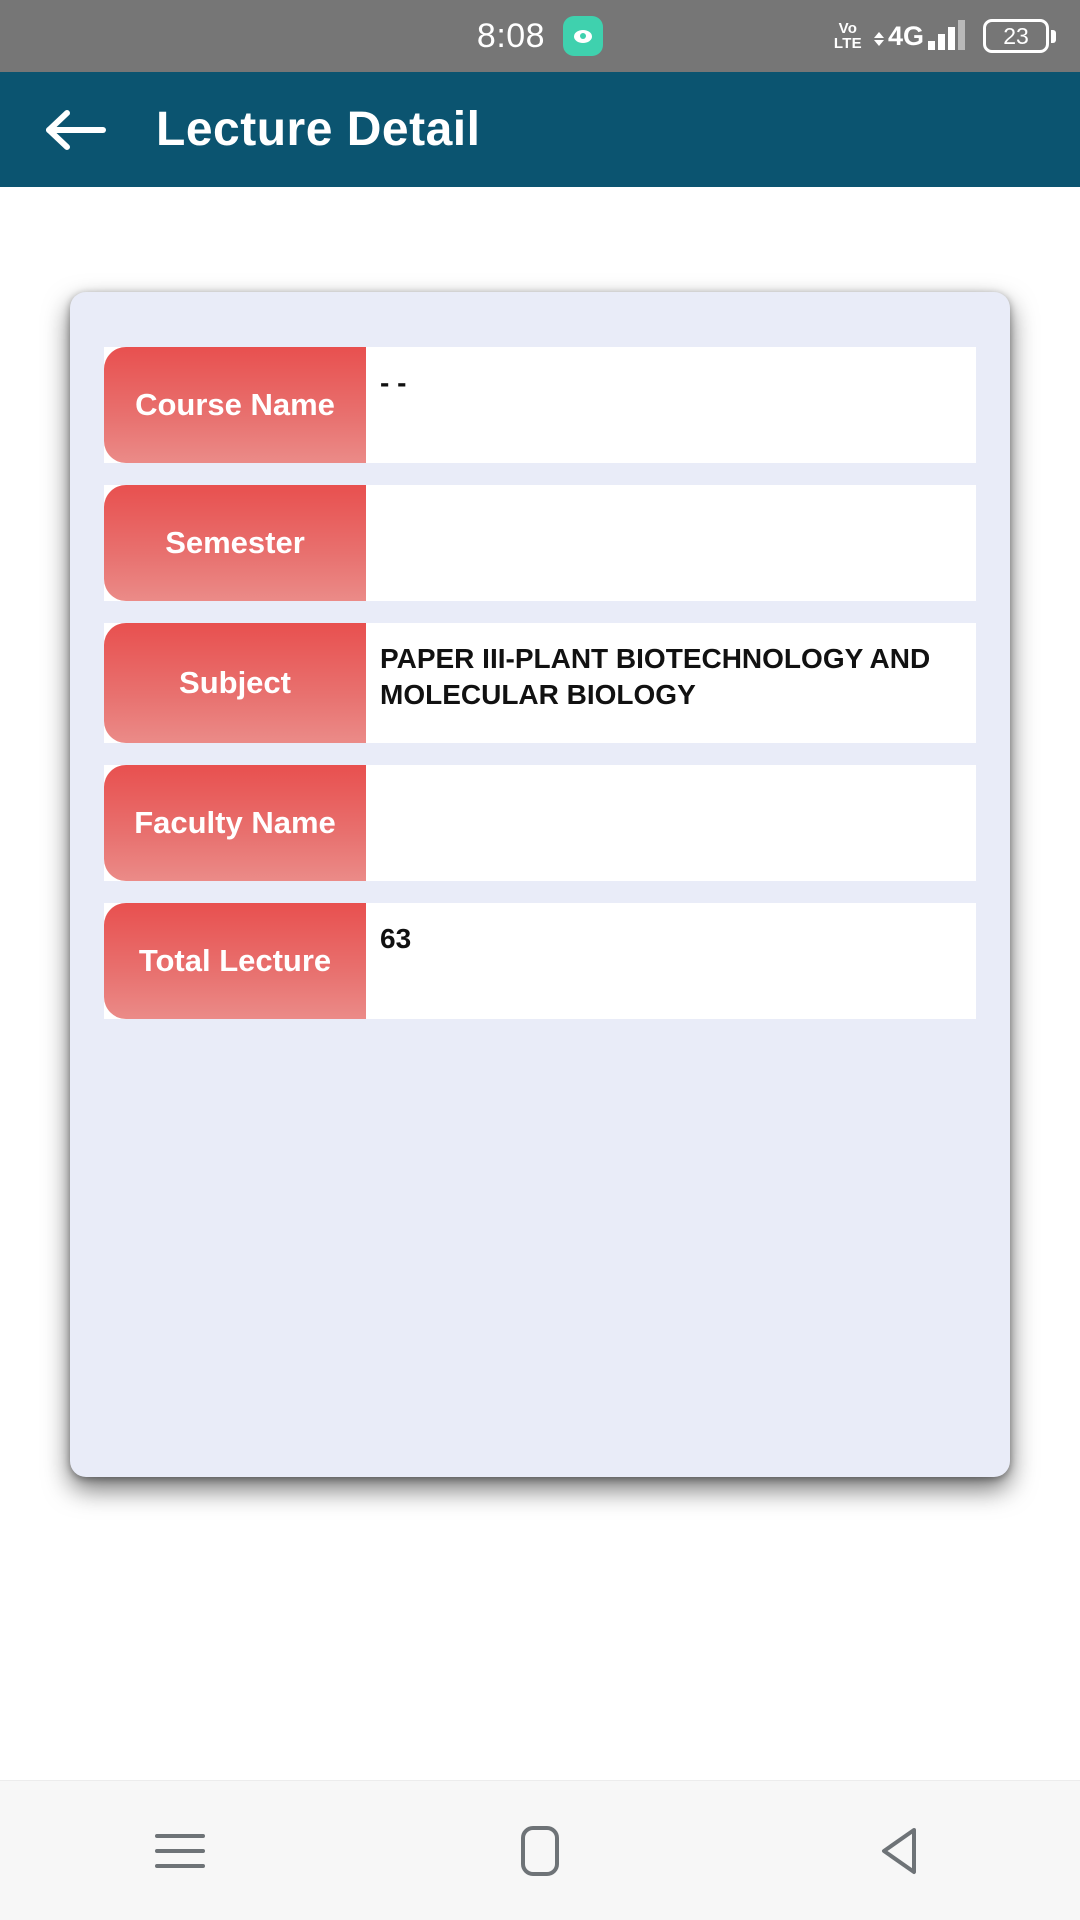  I want to click on label-text: Subject, so click(235, 683).